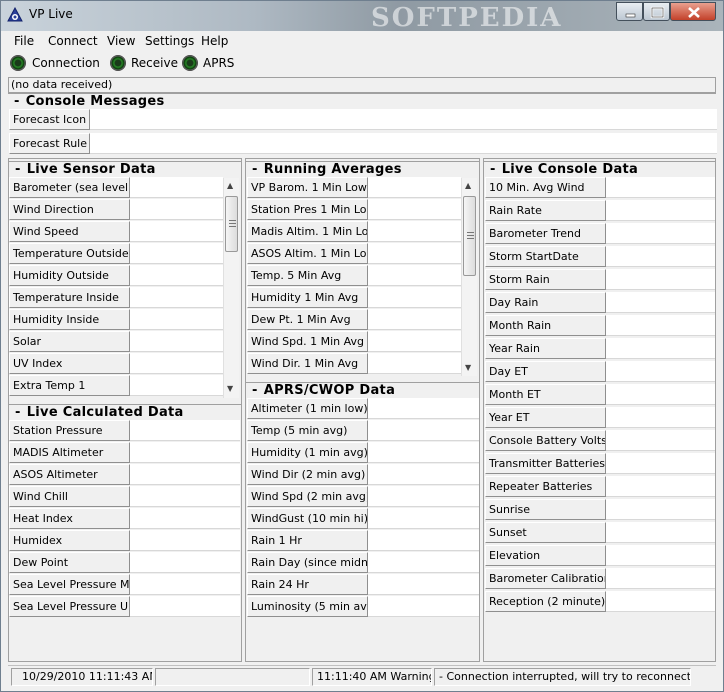  Describe the element at coordinates (69, 341) in the screenshot. I see `field-label: Solar` at that location.